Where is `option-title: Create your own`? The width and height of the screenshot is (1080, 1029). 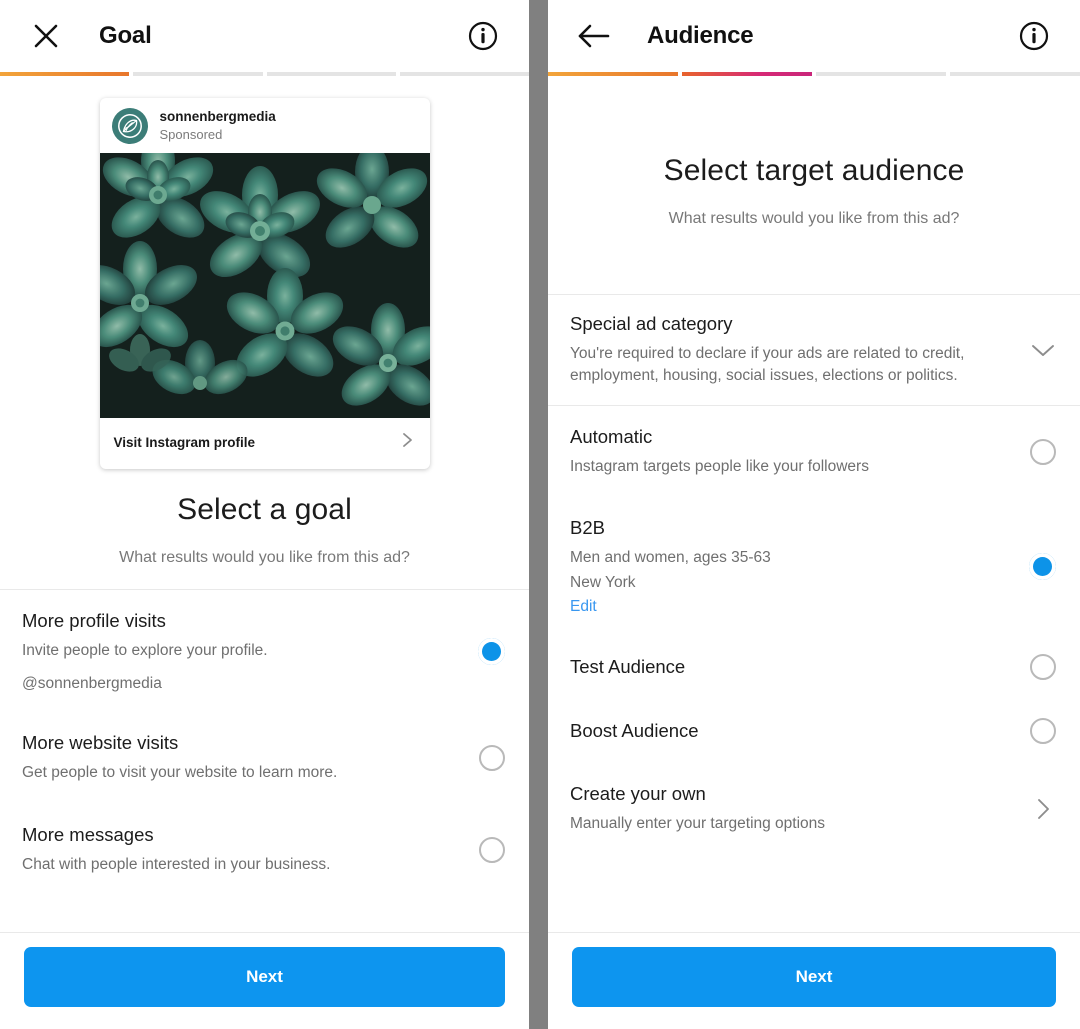
option-title: Create your own is located at coordinates (638, 794).